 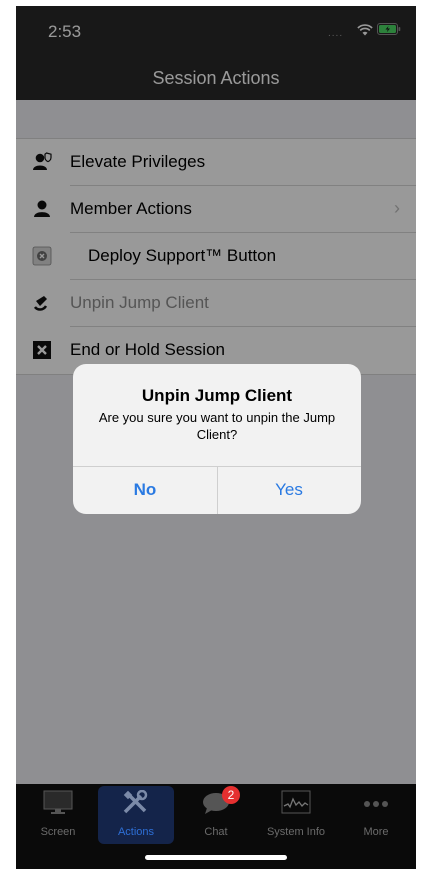 What do you see at coordinates (58, 802) in the screenshot?
I see `screen-icon` at bounding box center [58, 802].